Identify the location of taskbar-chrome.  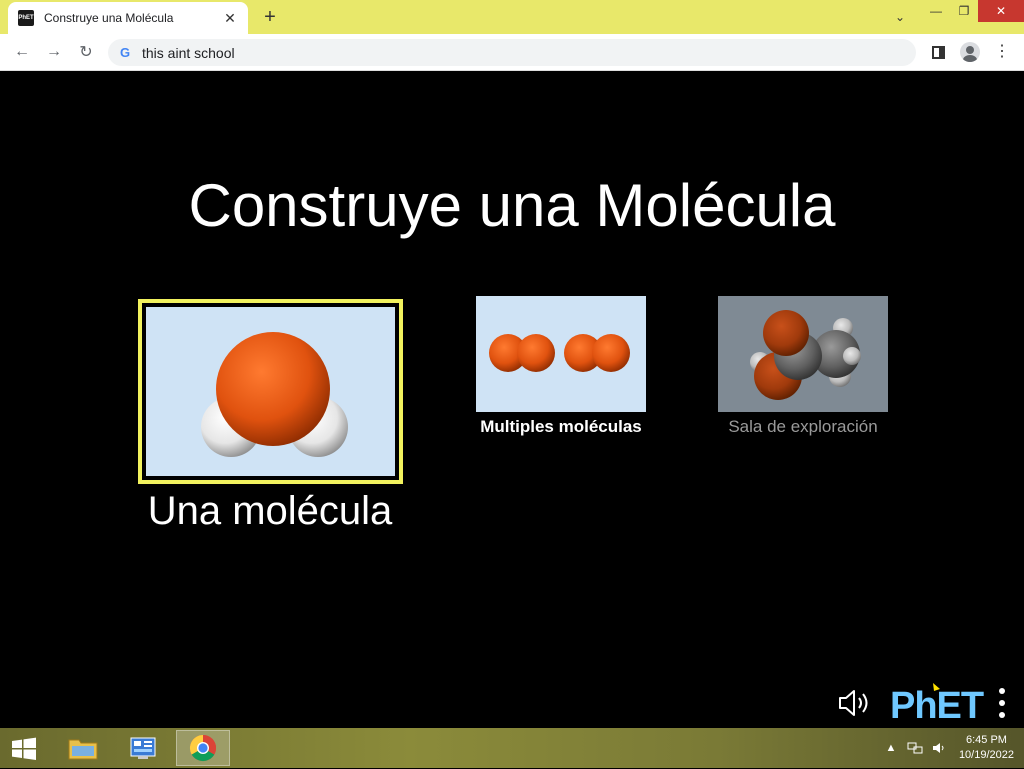
(203, 748).